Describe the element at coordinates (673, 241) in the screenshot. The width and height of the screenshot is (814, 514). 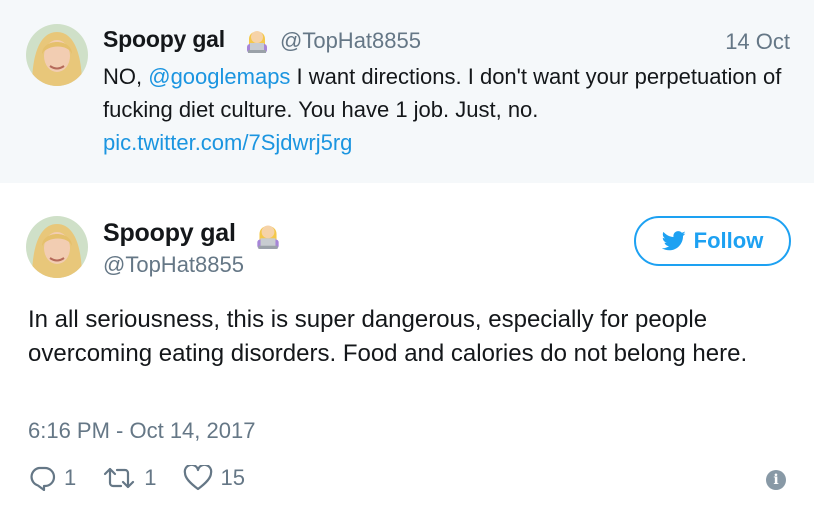
I see `twitter-bird-icon` at that location.